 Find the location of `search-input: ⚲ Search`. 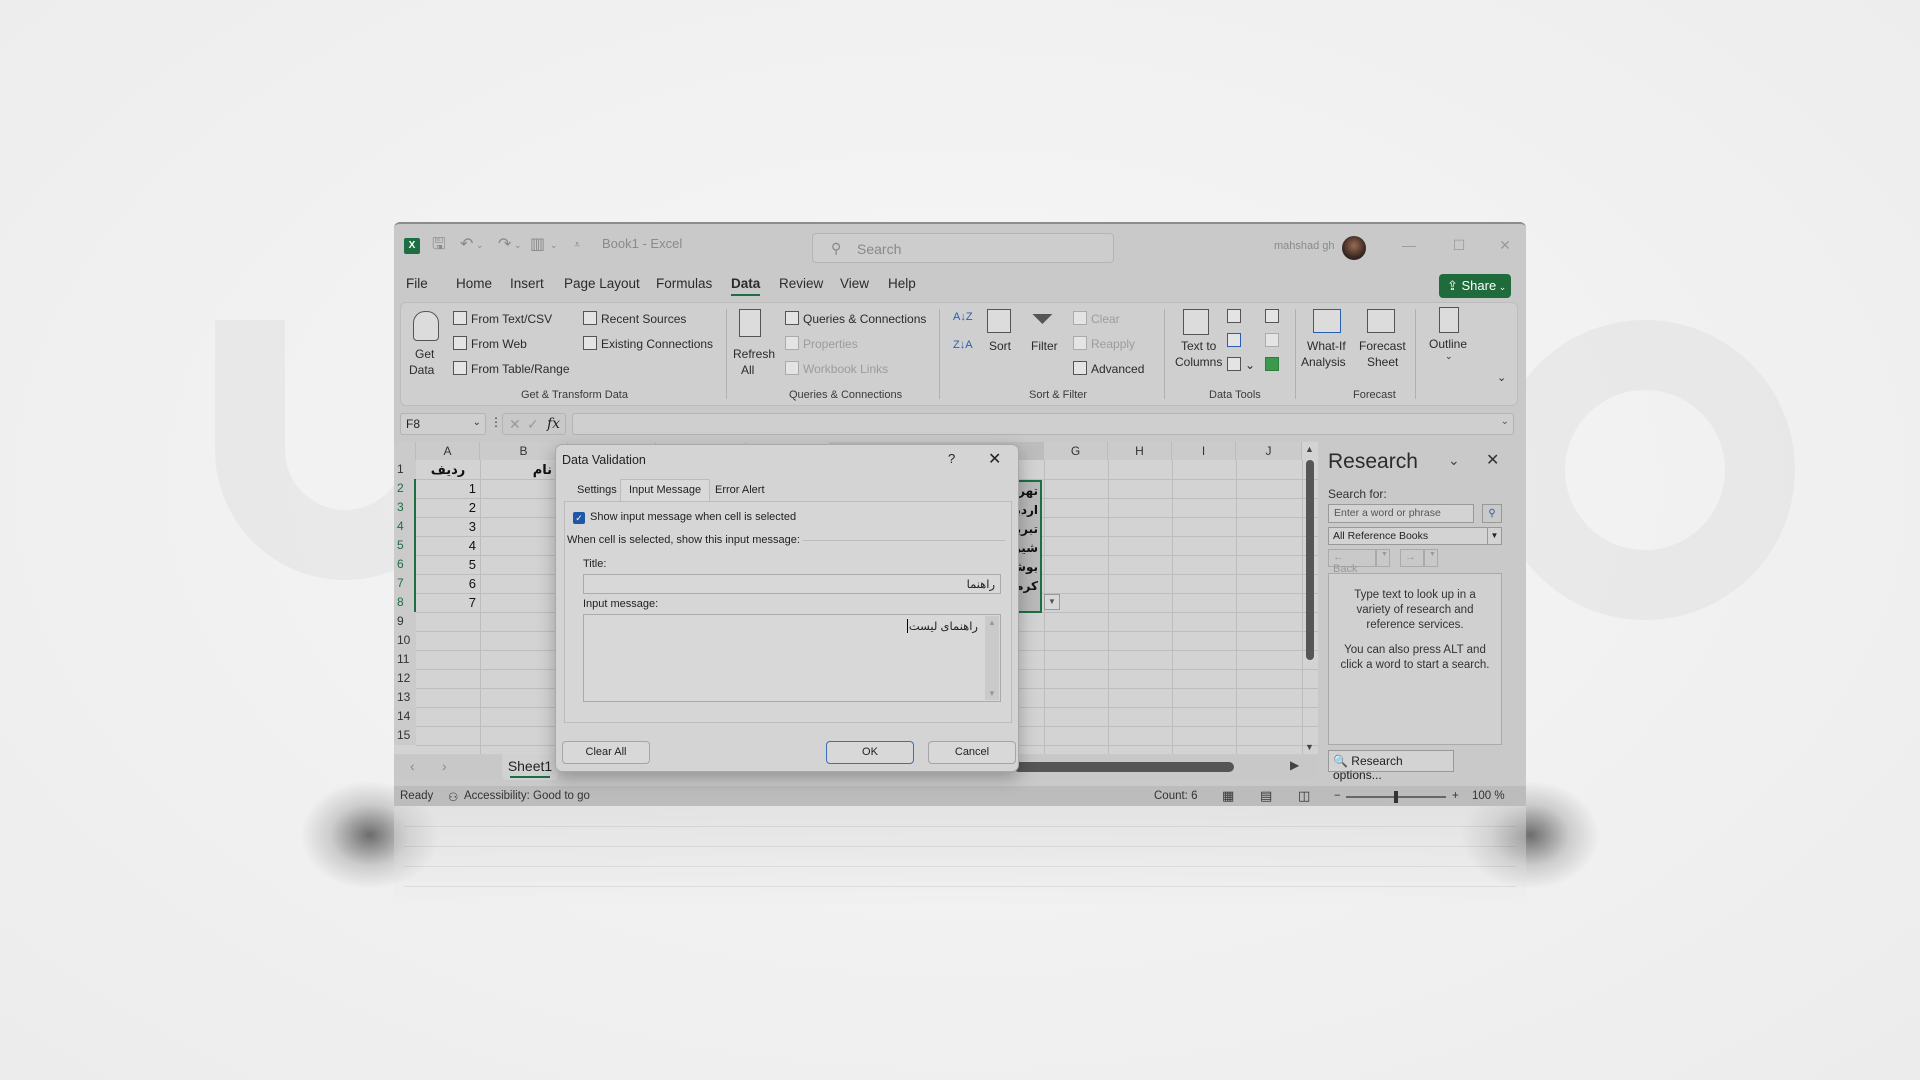

search-input: ⚲ Search is located at coordinates (963, 248).